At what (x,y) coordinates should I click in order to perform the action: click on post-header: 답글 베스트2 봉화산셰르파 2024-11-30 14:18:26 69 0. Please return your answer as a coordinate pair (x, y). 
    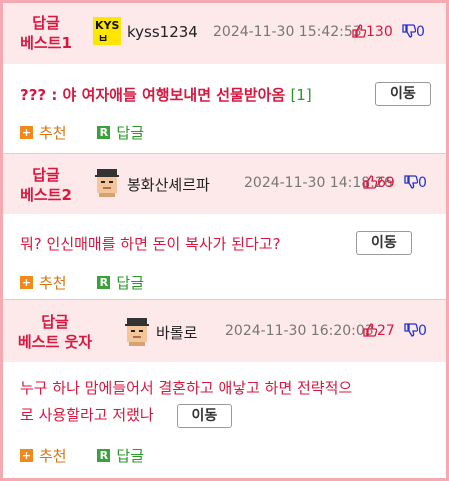
    Looking at the image, I should click on (224, 184).